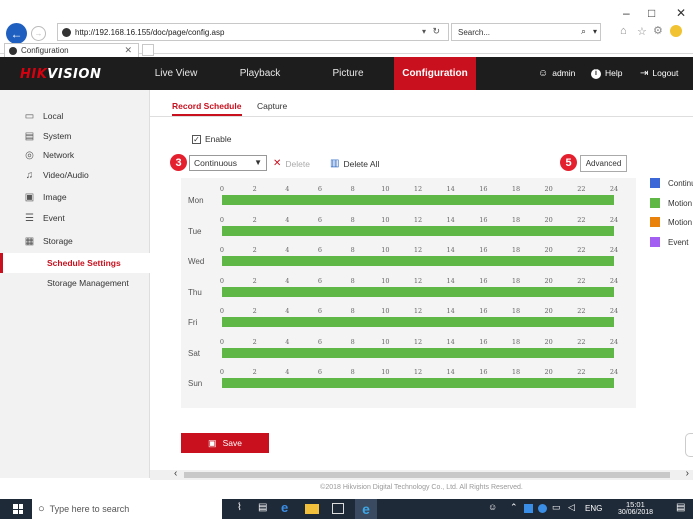 The height and width of the screenshot is (519, 693). I want to click on language-indicator: ENG, so click(593, 508).